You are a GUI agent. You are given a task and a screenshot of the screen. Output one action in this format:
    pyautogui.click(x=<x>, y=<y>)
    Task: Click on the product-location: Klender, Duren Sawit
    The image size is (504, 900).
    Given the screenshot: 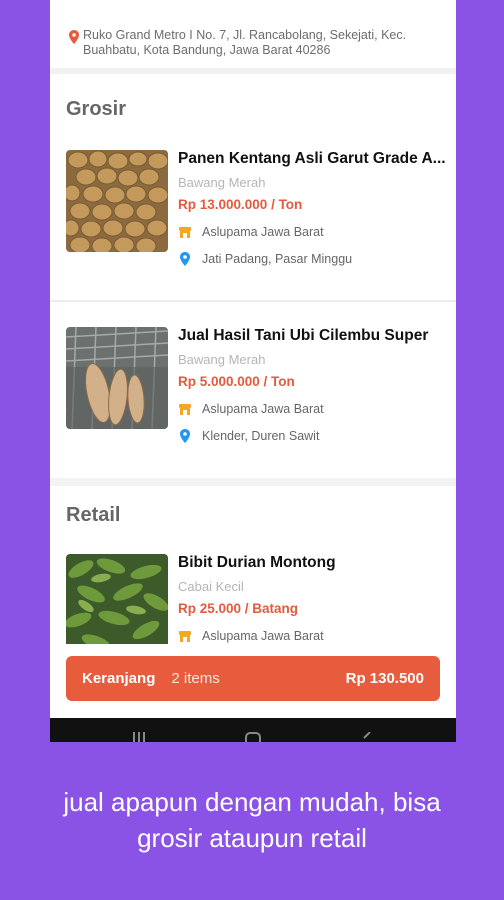 What is the action you would take?
    pyautogui.click(x=248, y=436)
    